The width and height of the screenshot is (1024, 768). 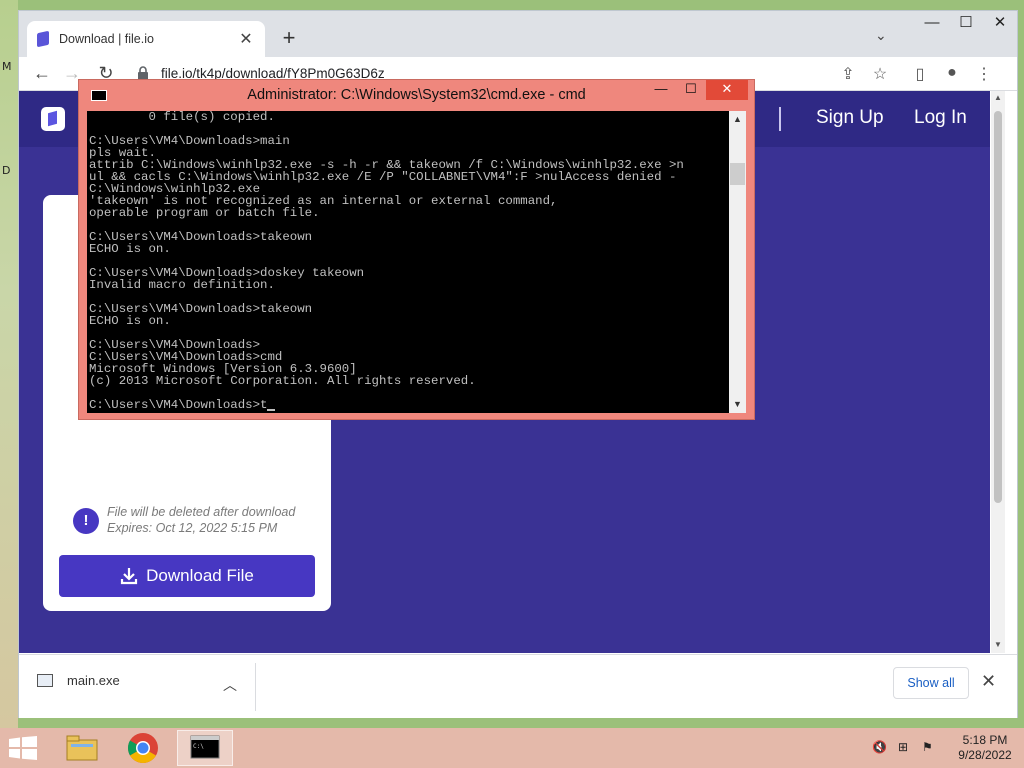 What do you see at coordinates (880, 74) in the screenshot?
I see `bookmark-star-icon: ☆` at bounding box center [880, 74].